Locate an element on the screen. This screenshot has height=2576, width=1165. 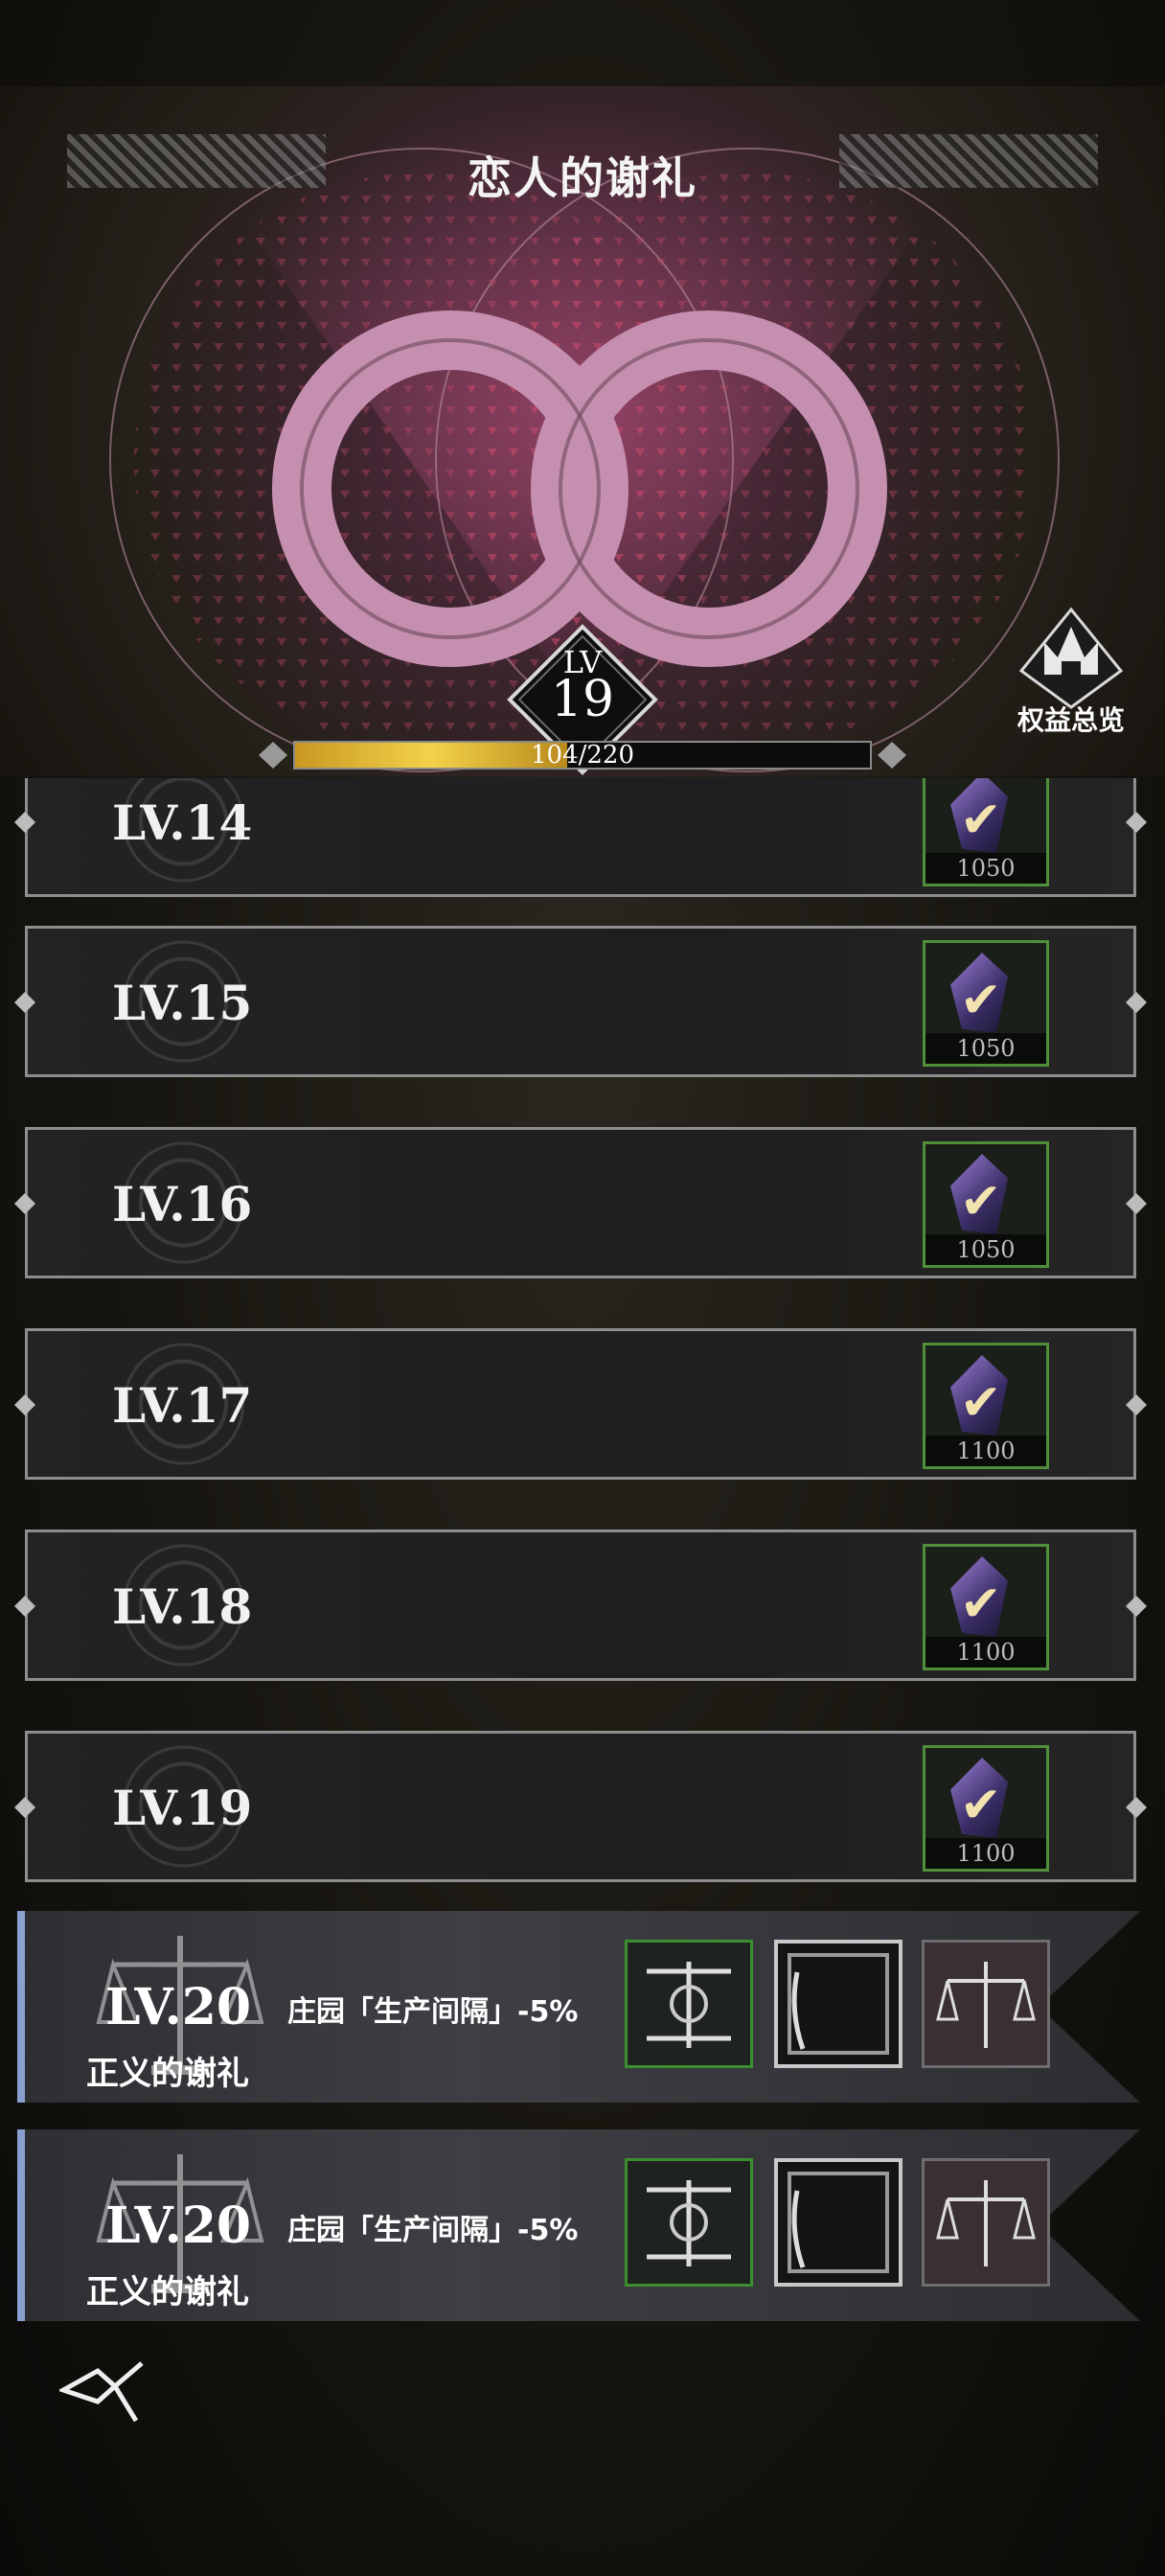
experience-progress: 104/220 is located at coordinates (582, 755).